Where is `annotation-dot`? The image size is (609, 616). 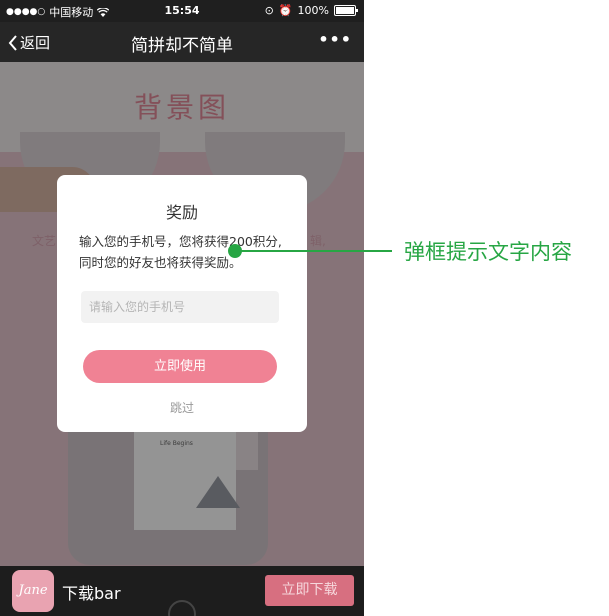 annotation-dot is located at coordinates (235, 251).